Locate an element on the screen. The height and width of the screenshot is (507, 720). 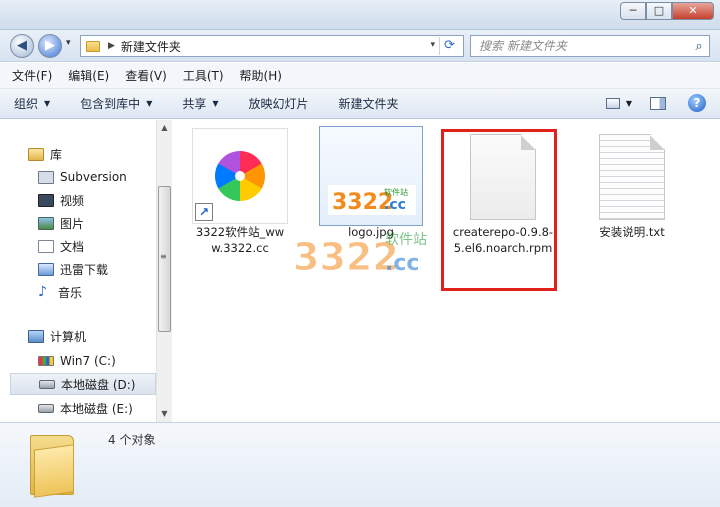
window-controls: ─ □ ✕ is located at coordinates (667, 11).